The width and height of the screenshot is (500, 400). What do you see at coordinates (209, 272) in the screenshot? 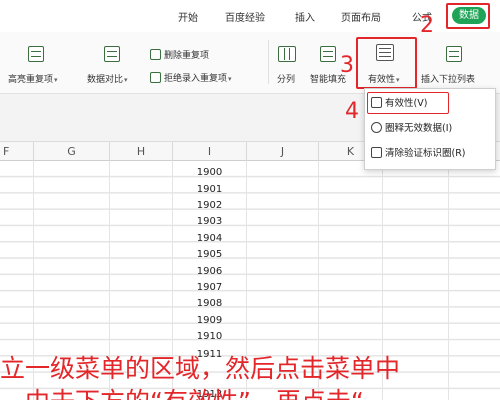
I see `table-cell: 1906` at bounding box center [209, 272].